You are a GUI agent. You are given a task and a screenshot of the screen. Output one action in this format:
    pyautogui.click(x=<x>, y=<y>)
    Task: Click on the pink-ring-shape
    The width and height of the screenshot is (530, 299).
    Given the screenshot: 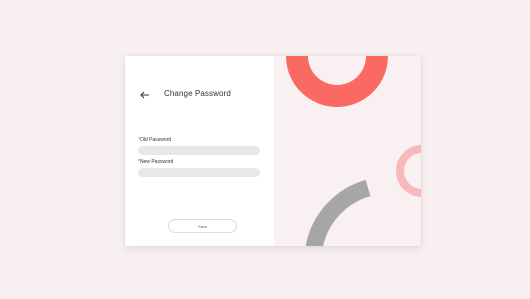 What is the action you would take?
    pyautogui.click(x=408, y=171)
    